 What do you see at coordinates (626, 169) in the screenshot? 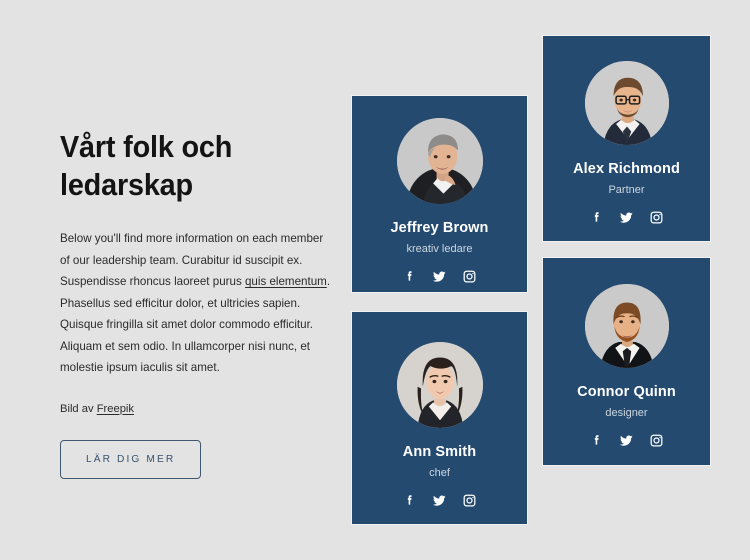
I see `person-name: Alex Richmond` at bounding box center [626, 169].